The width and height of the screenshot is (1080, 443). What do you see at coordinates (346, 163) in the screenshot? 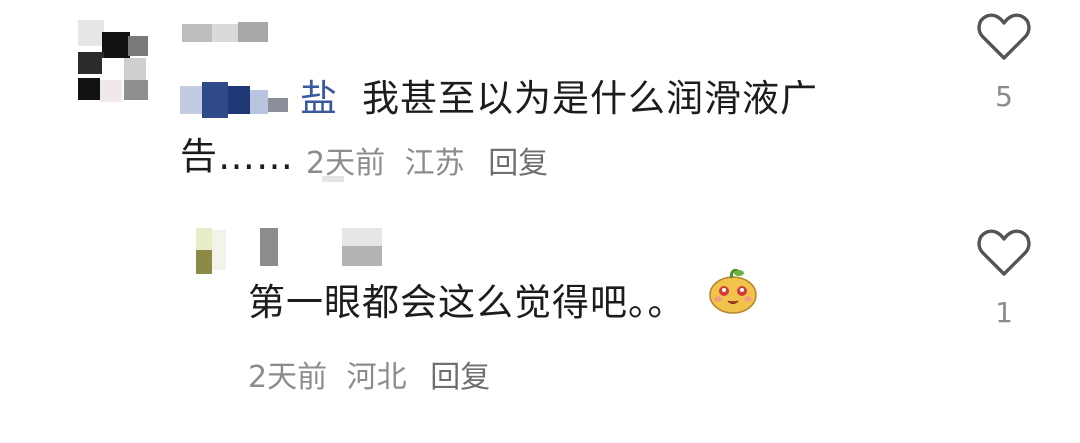
I see `comment-time: 2天前` at bounding box center [346, 163].